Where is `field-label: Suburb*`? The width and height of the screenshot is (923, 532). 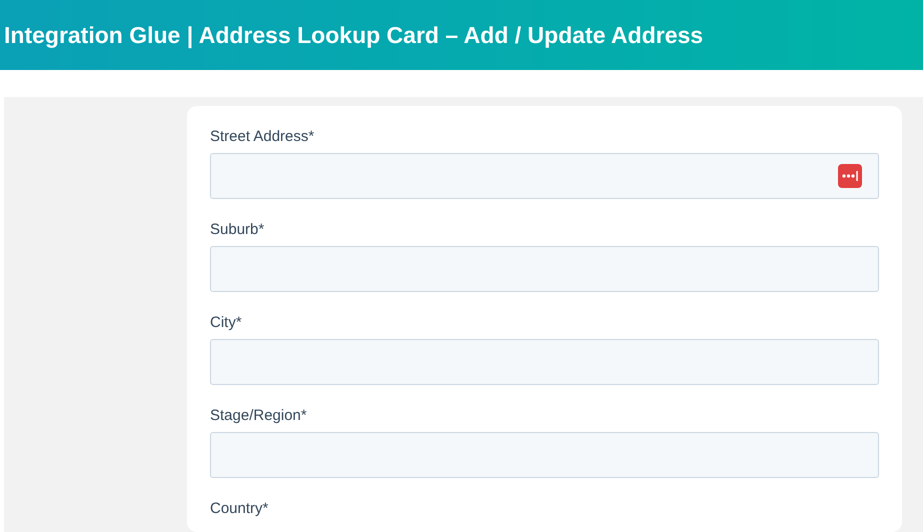 field-label: Suburb* is located at coordinates (238, 230).